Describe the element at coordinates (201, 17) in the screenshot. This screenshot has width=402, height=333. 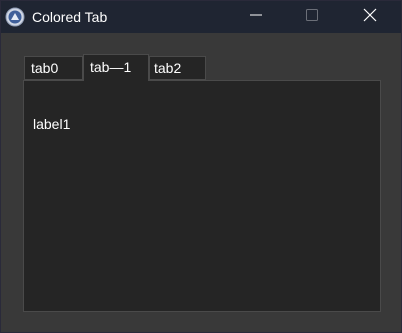
I see `title-bar: Colored Tab` at that location.